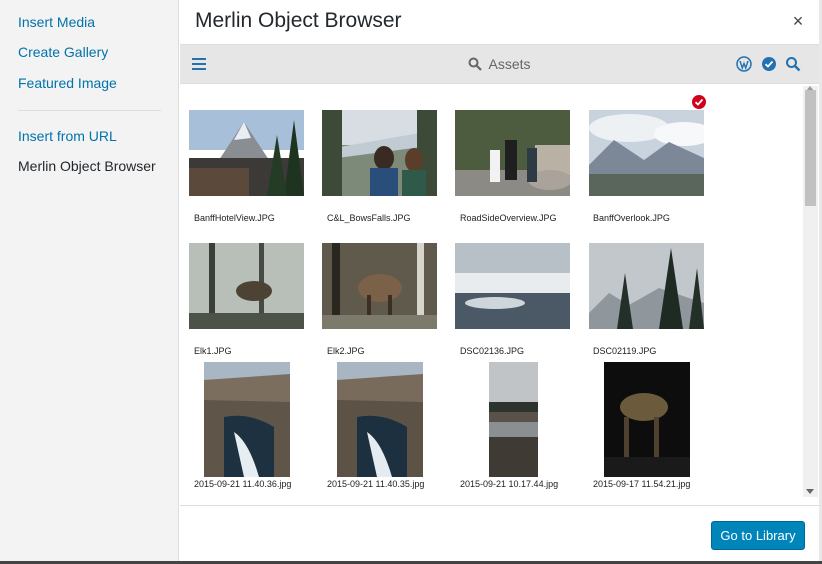  I want to click on search-icon, so click(475, 65).